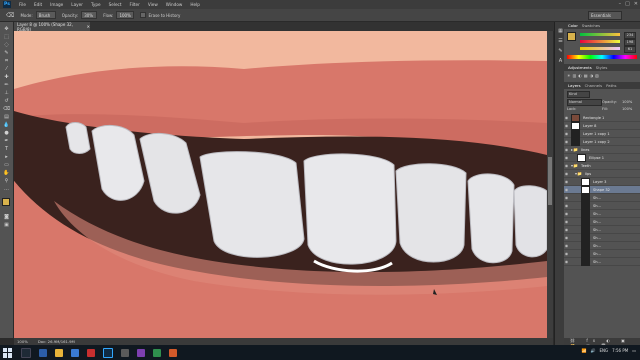 Image resolution: width=640 pixels, height=360 pixels. Describe the element at coordinates (602, 67) in the screenshot. I see `tab-styles: Styles` at that location.